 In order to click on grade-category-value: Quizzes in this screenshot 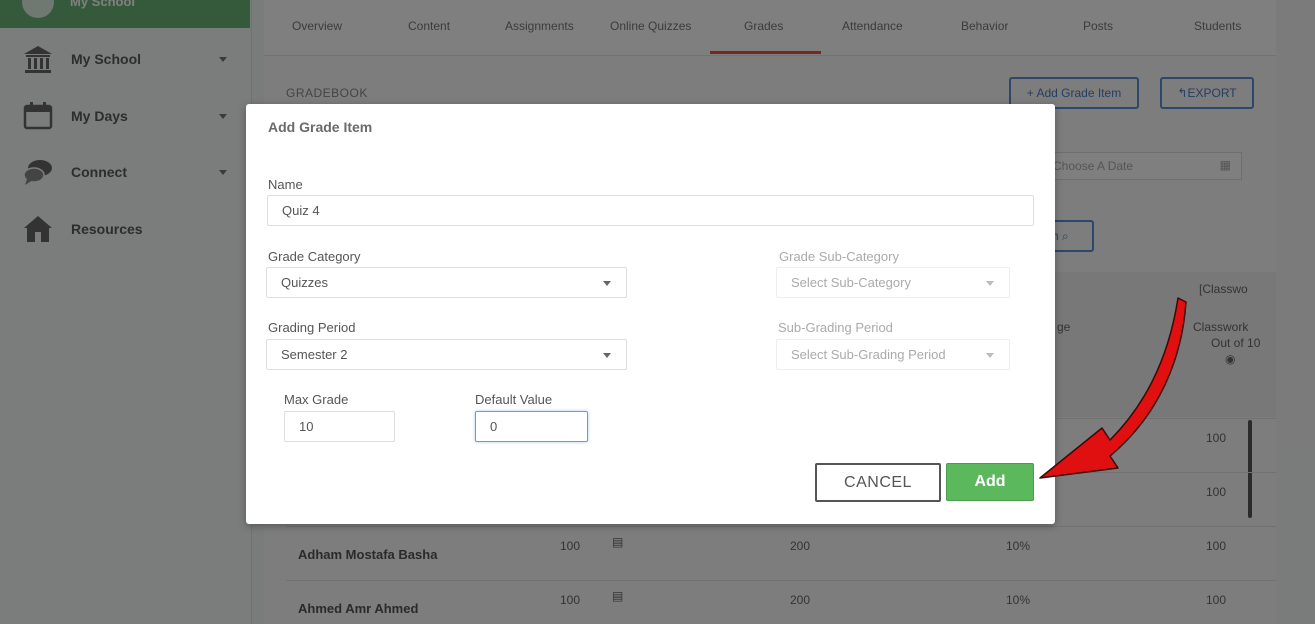, I will do `click(304, 282)`.